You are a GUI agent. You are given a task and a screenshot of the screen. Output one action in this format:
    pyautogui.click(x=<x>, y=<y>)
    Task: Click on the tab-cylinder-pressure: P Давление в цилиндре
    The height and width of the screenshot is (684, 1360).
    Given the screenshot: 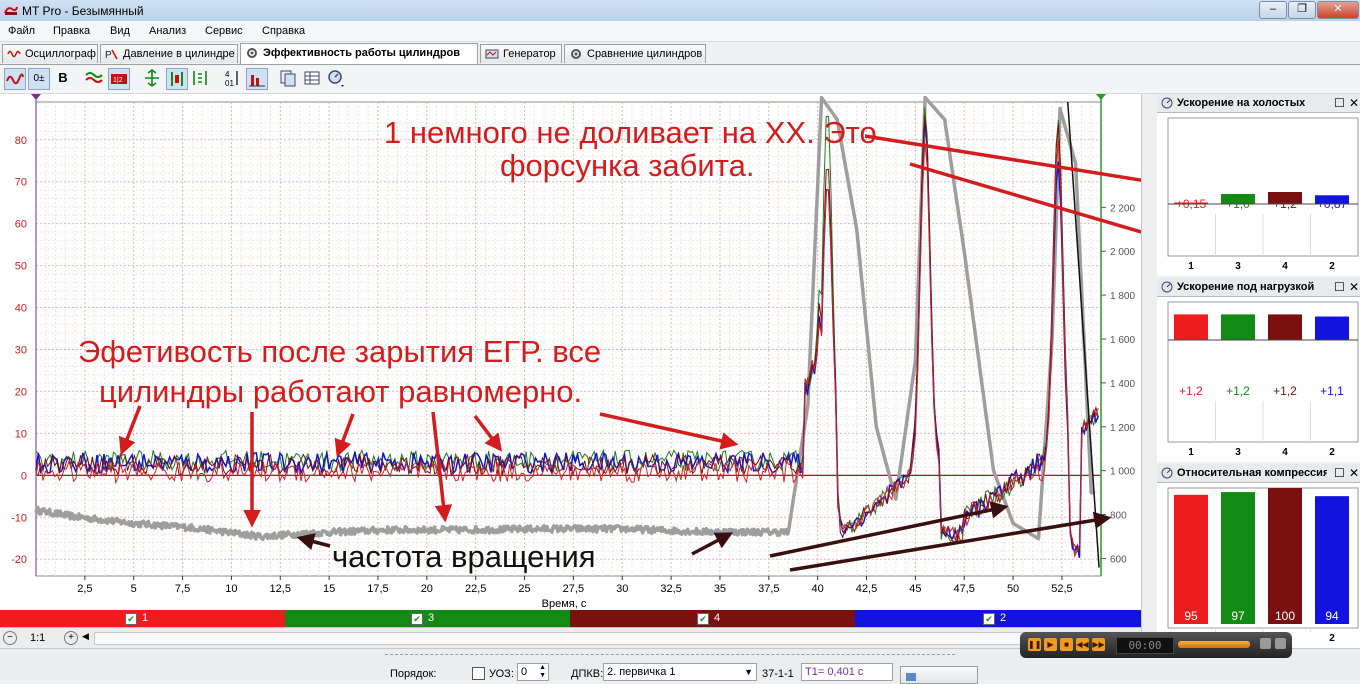 What is the action you would take?
    pyautogui.click(x=169, y=53)
    